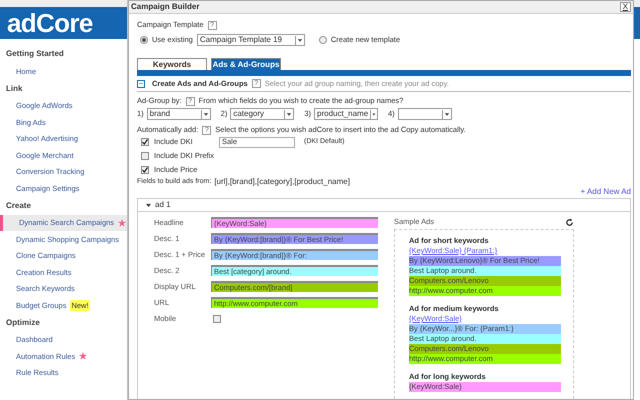 The image size is (640, 400). I want to click on sidebar-heading: Link, so click(14, 88).